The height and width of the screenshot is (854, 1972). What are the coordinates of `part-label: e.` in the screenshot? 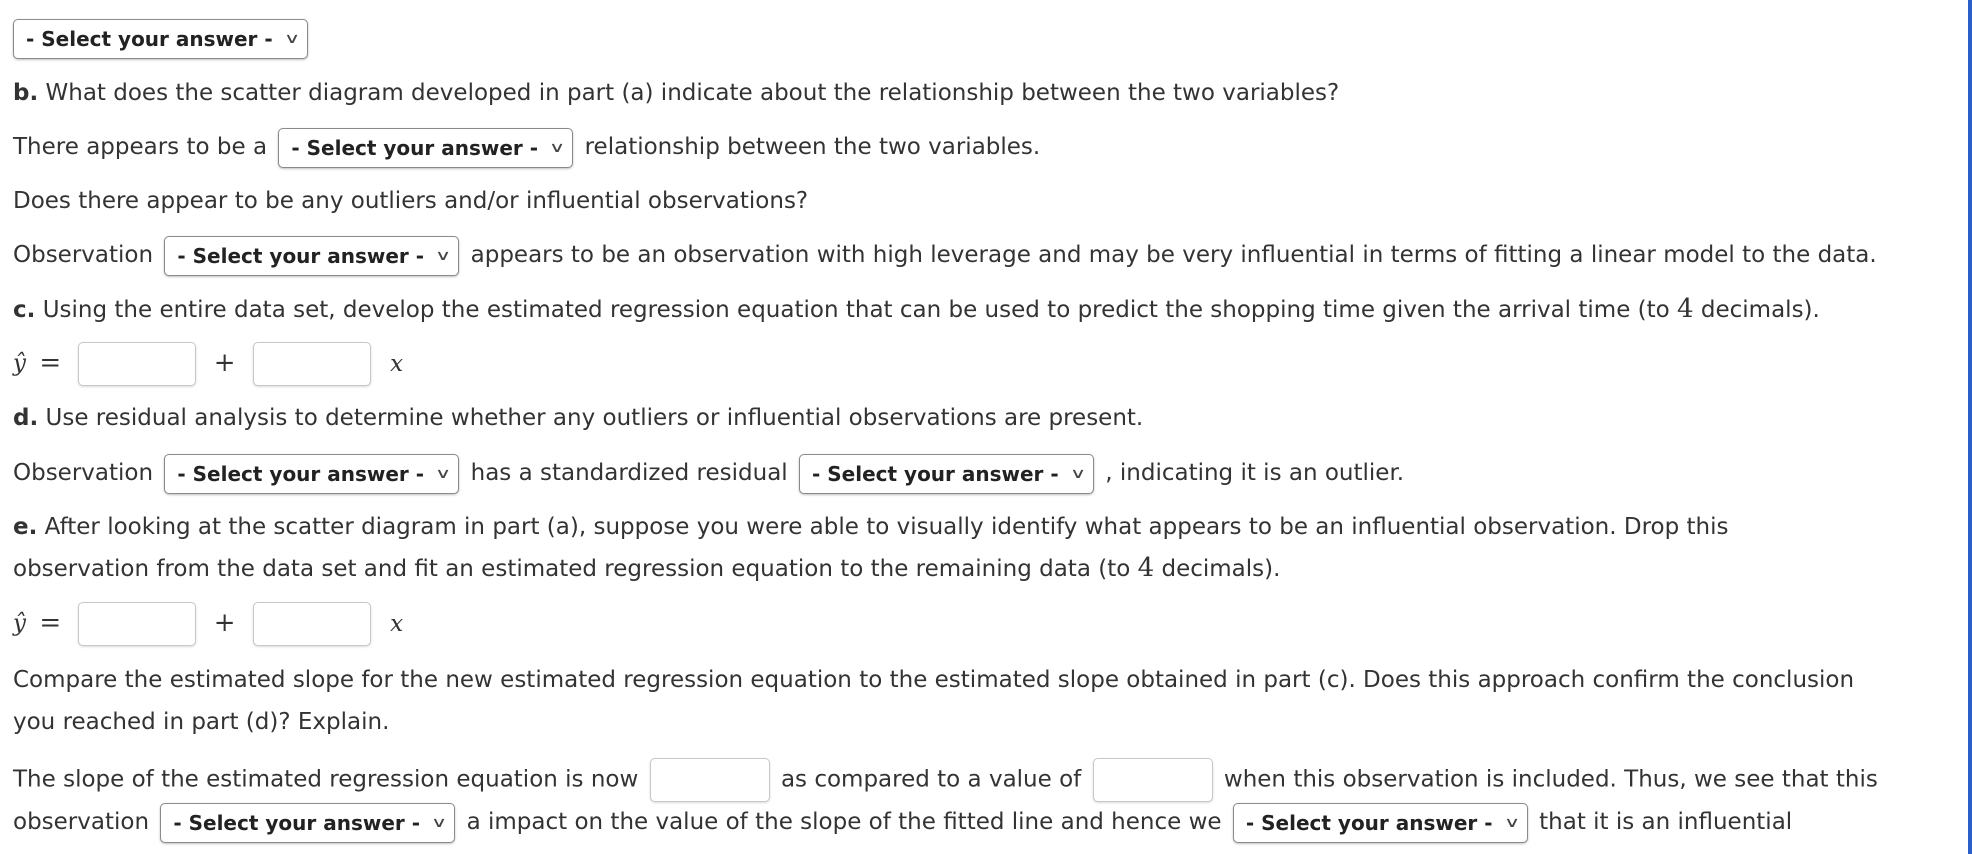 It's located at (25, 527).